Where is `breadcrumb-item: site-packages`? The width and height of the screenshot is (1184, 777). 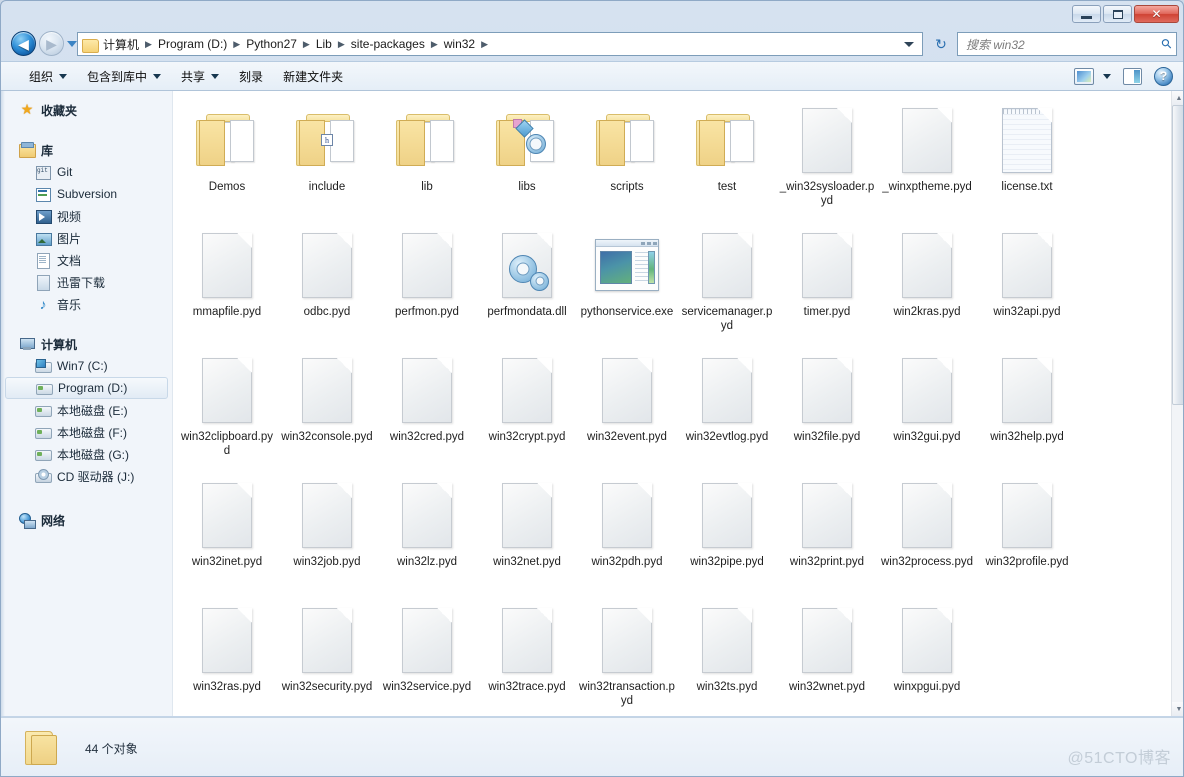
breadcrumb-item: site-packages is located at coordinates (388, 44).